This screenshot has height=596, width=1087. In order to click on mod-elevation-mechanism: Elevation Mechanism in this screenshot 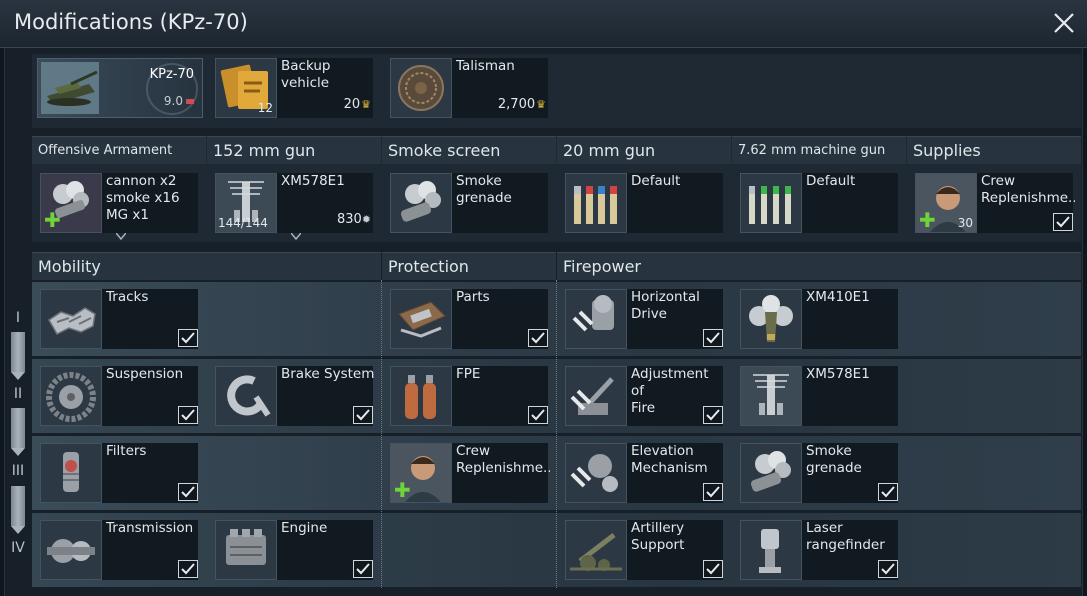, I will do `click(645, 473)`.